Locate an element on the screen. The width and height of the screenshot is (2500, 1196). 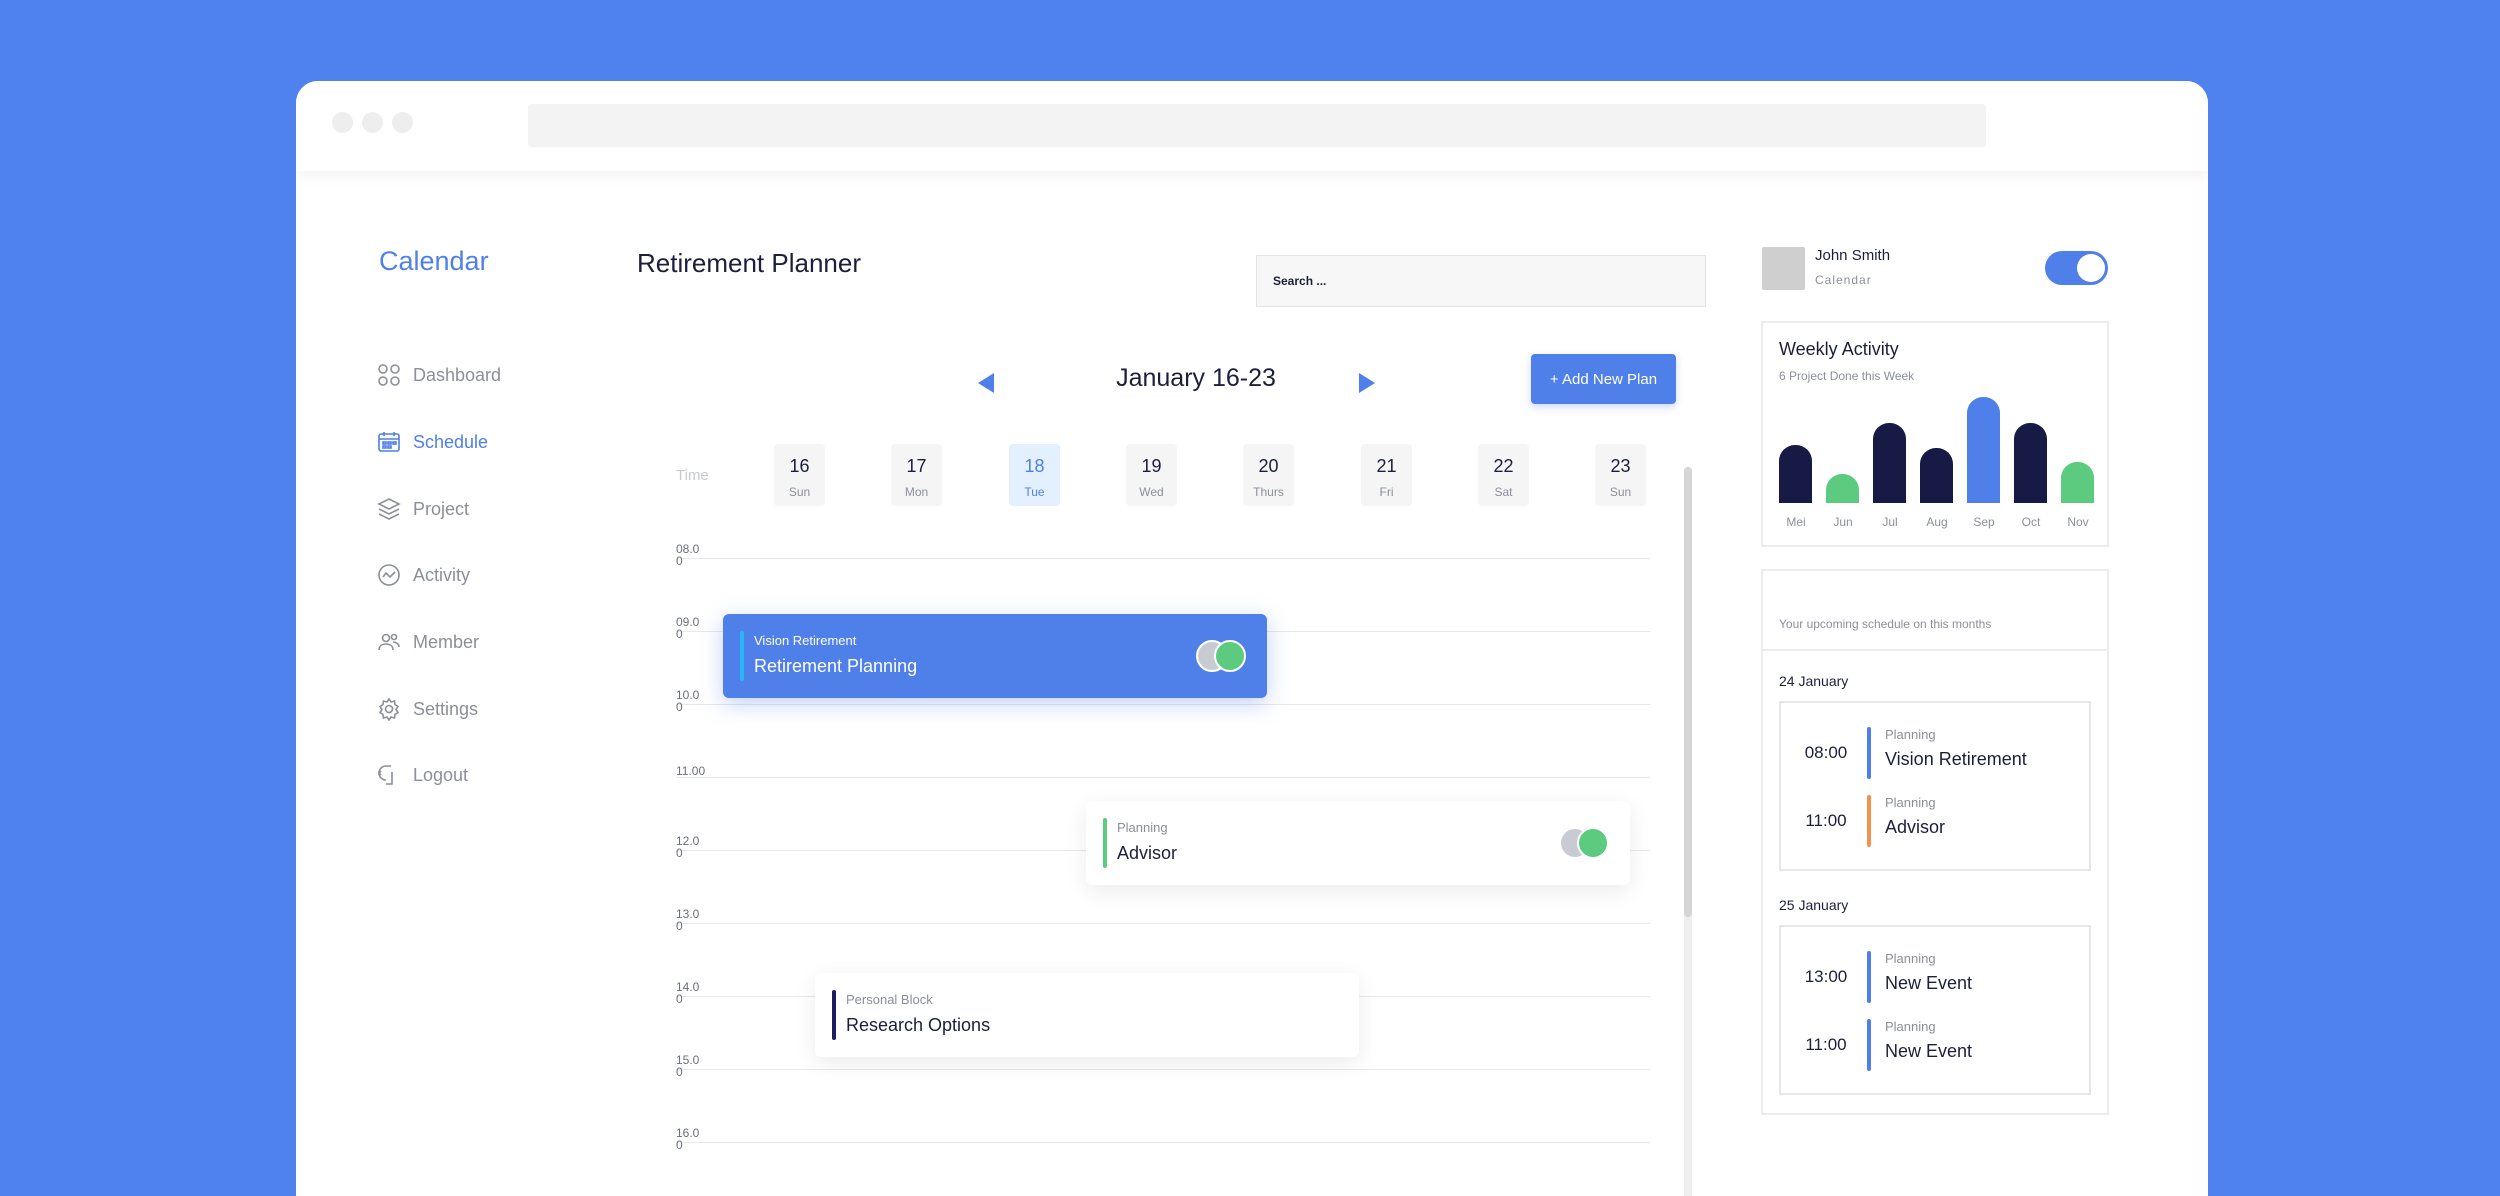
day-number: 22 is located at coordinates (1503, 466).